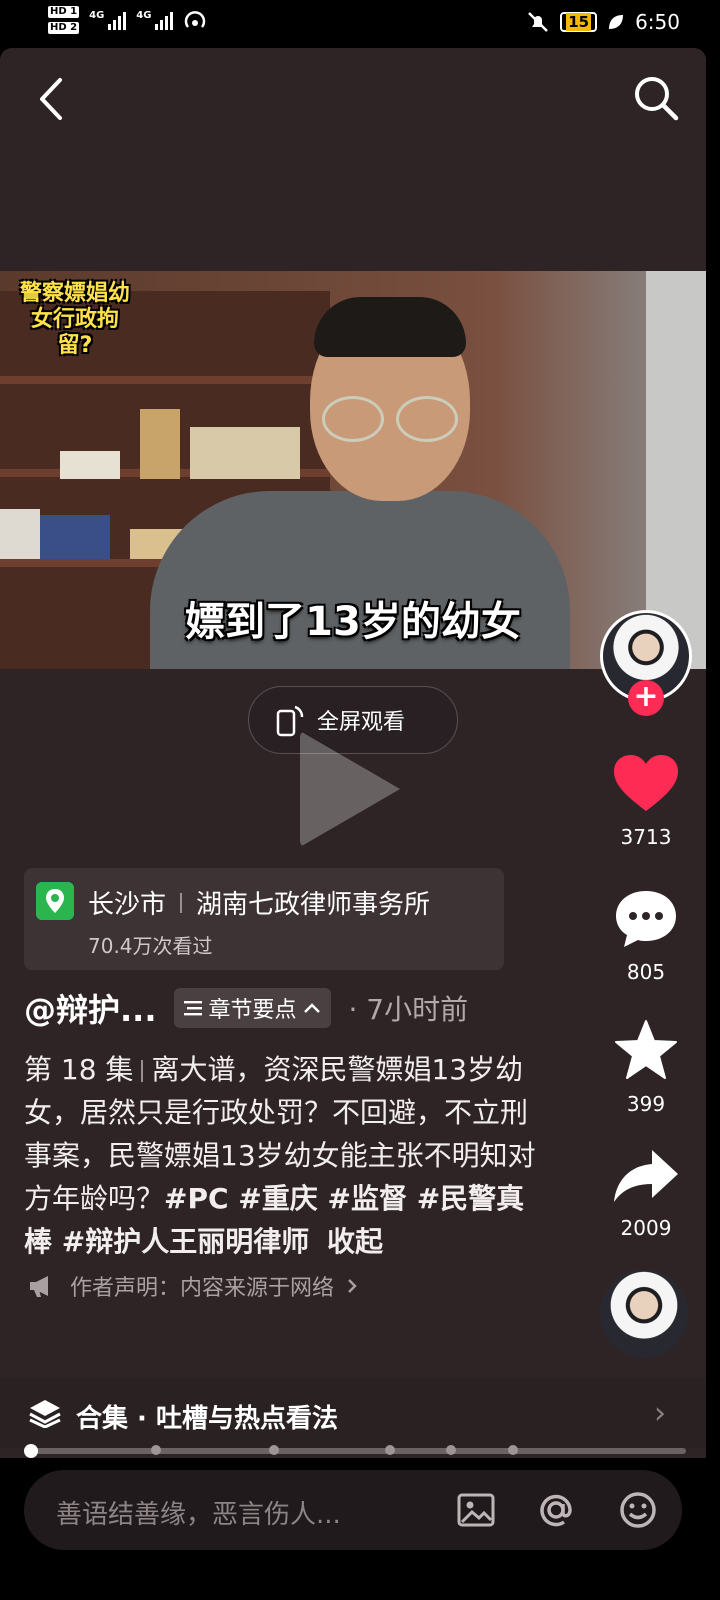 The image size is (720, 1600). I want to click on location-line: 长沙市 湖南七政律师事务所, so click(259, 902).